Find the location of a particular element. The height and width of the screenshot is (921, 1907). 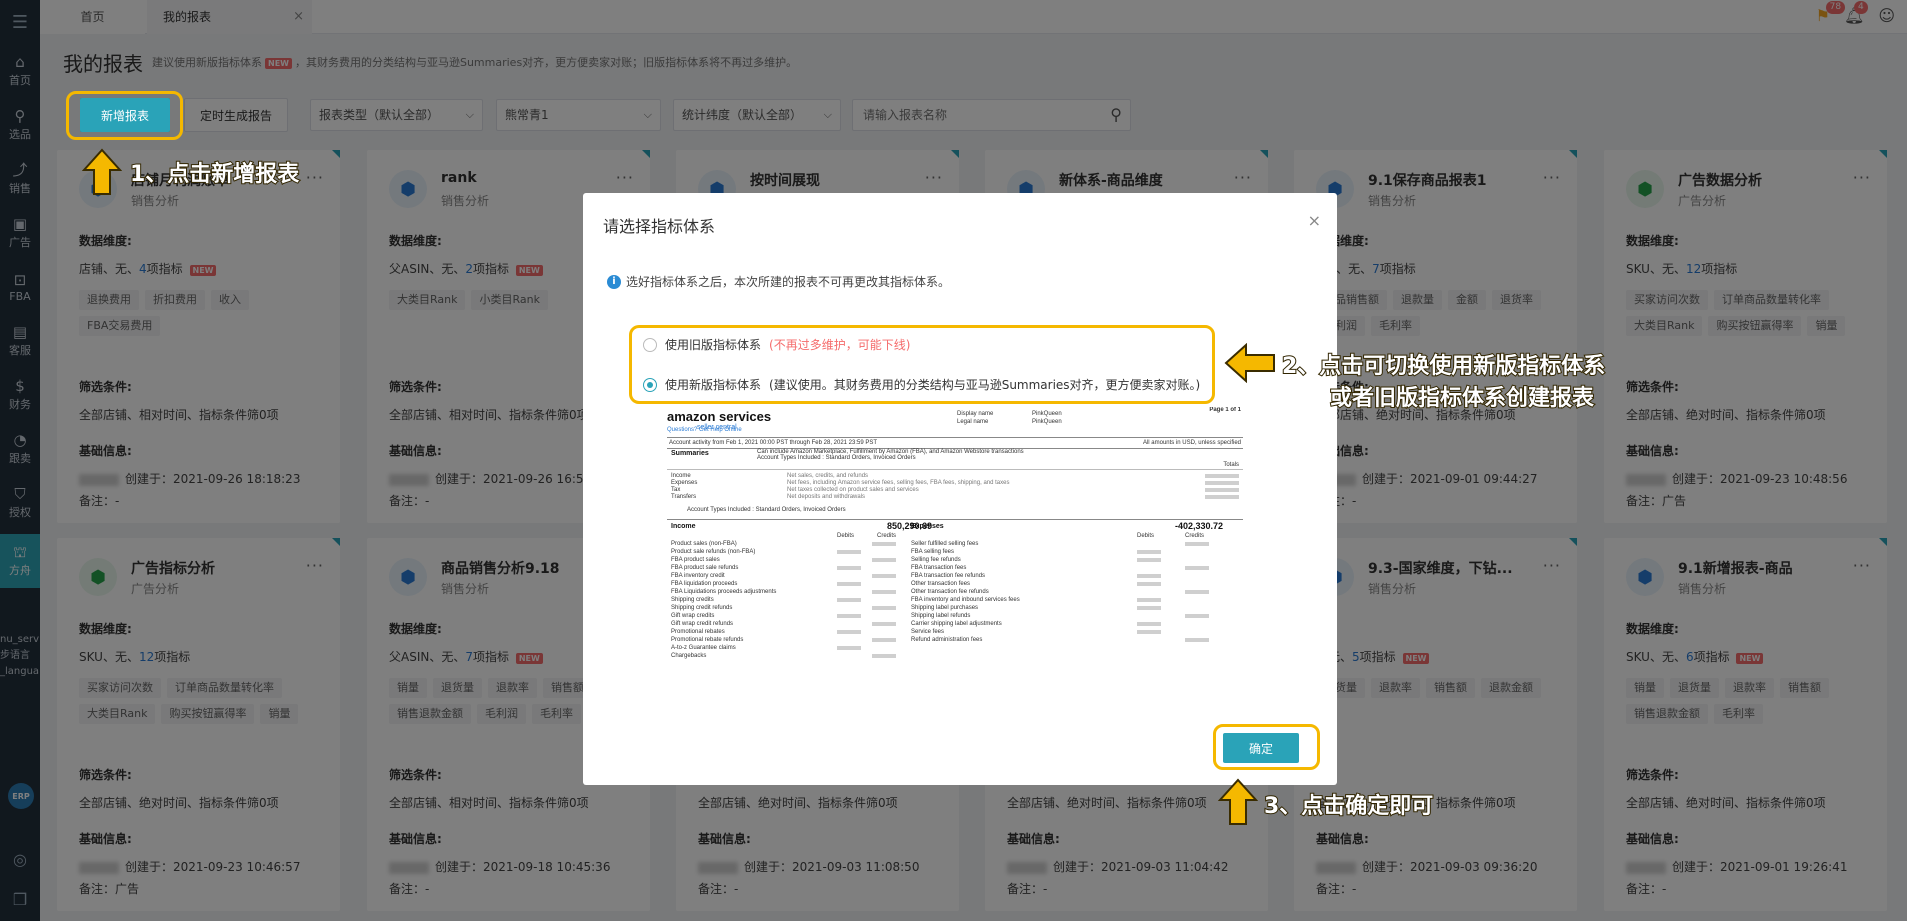

annotation-step2: 2、点击可切换使用新版指标体系 is located at coordinates (1443, 366).